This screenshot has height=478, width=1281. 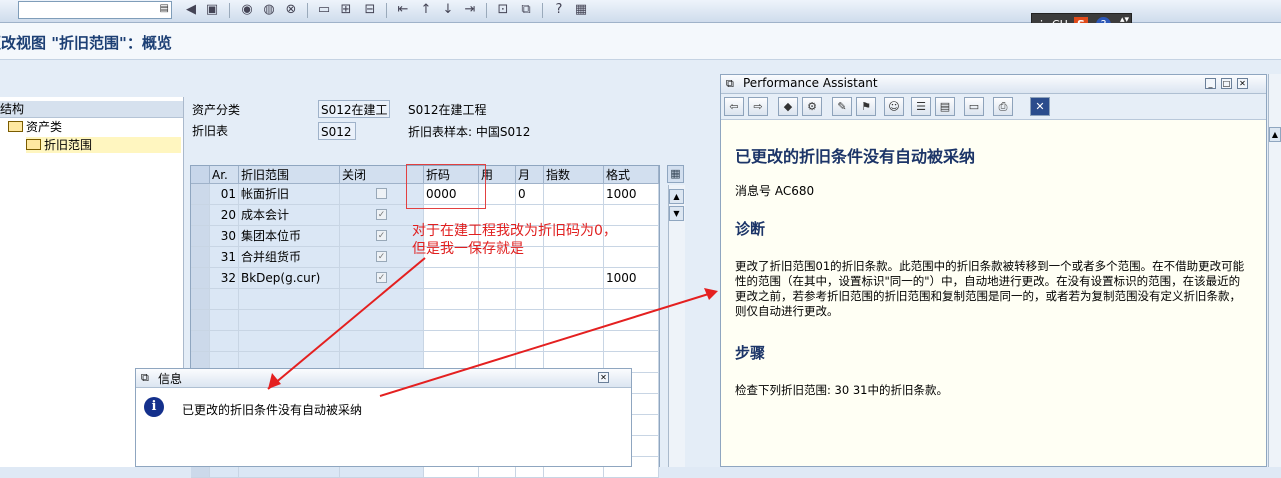 What do you see at coordinates (788, 106) in the screenshot?
I see `pa-book-icon: ◆` at bounding box center [788, 106].